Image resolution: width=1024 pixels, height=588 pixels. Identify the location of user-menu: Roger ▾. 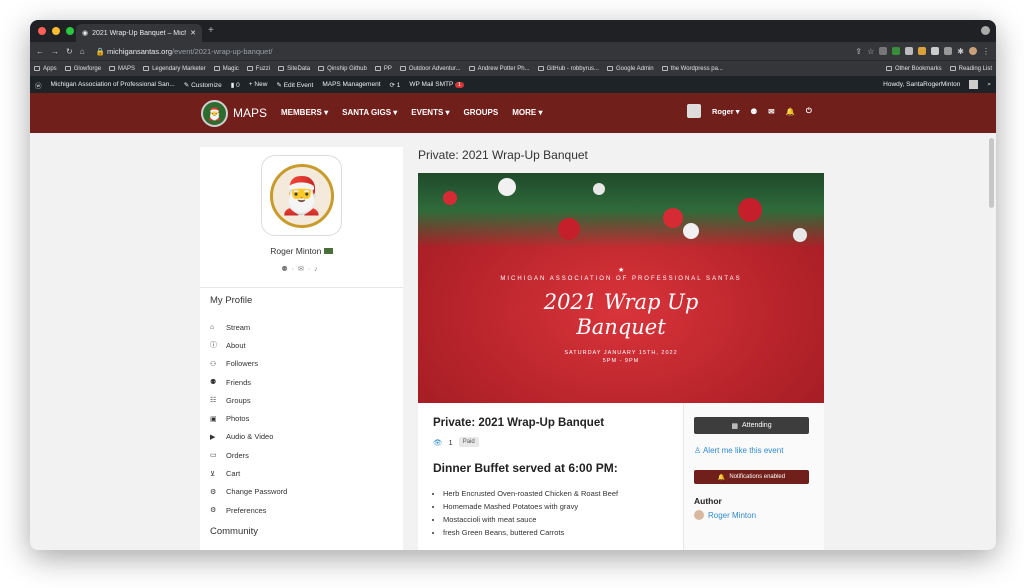
(726, 111).